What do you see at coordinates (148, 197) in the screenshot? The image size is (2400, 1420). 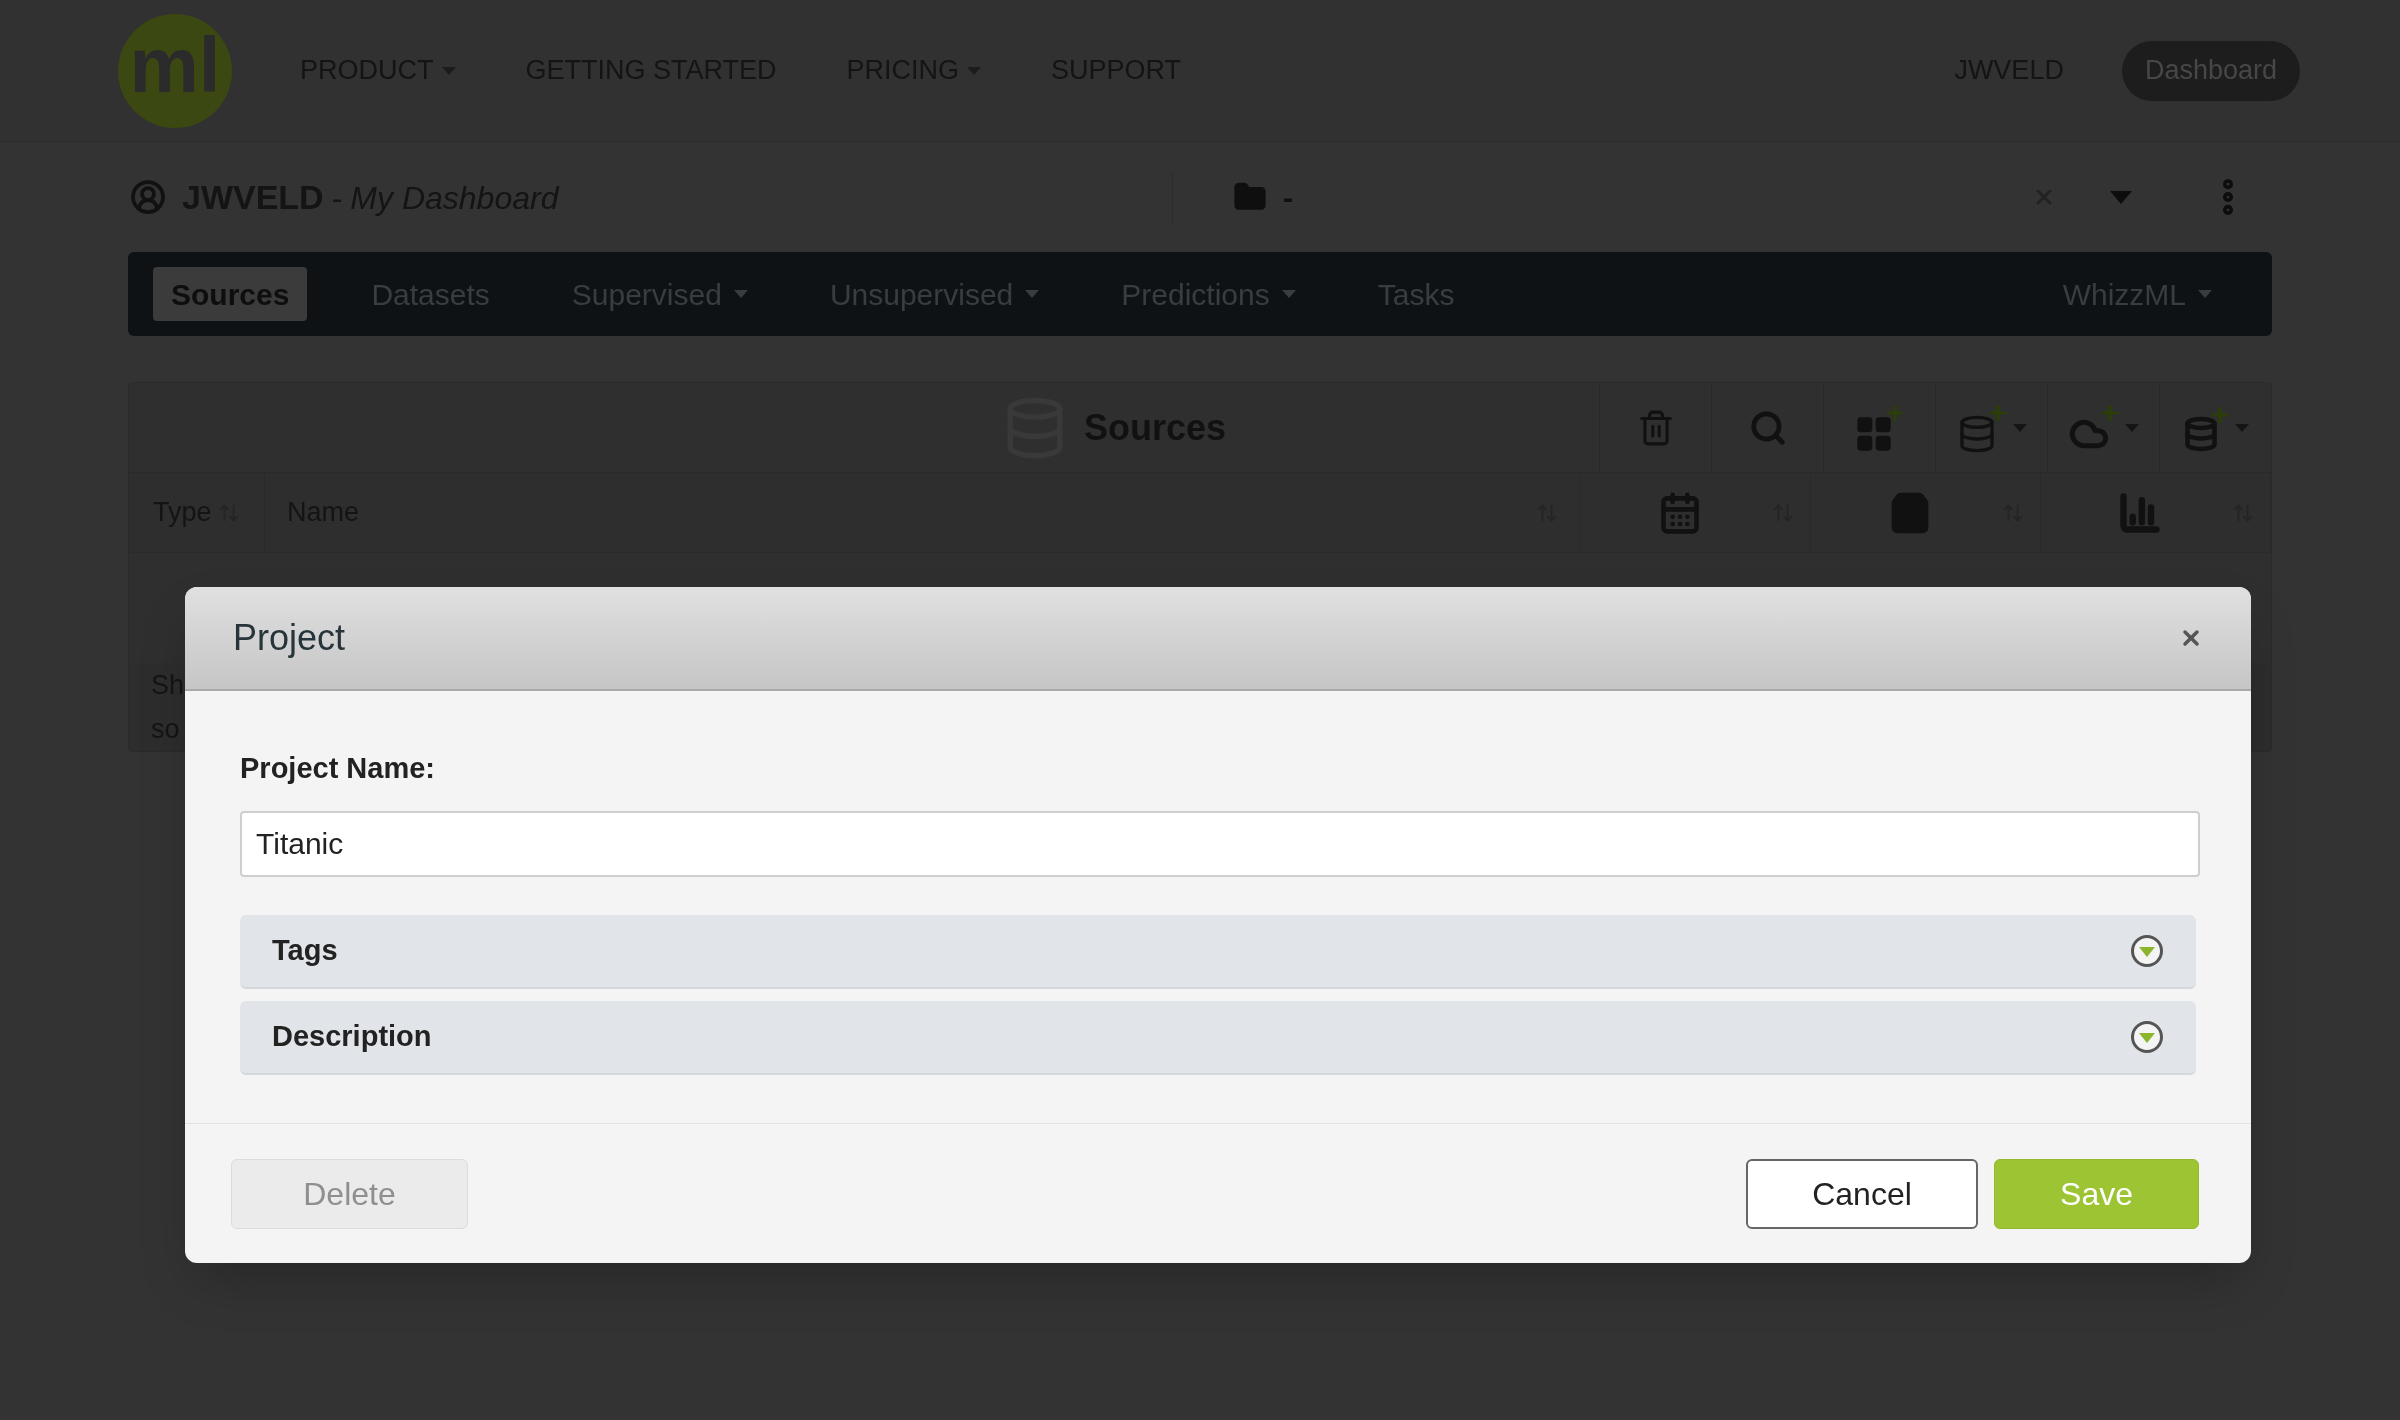 I see `user-icon` at bounding box center [148, 197].